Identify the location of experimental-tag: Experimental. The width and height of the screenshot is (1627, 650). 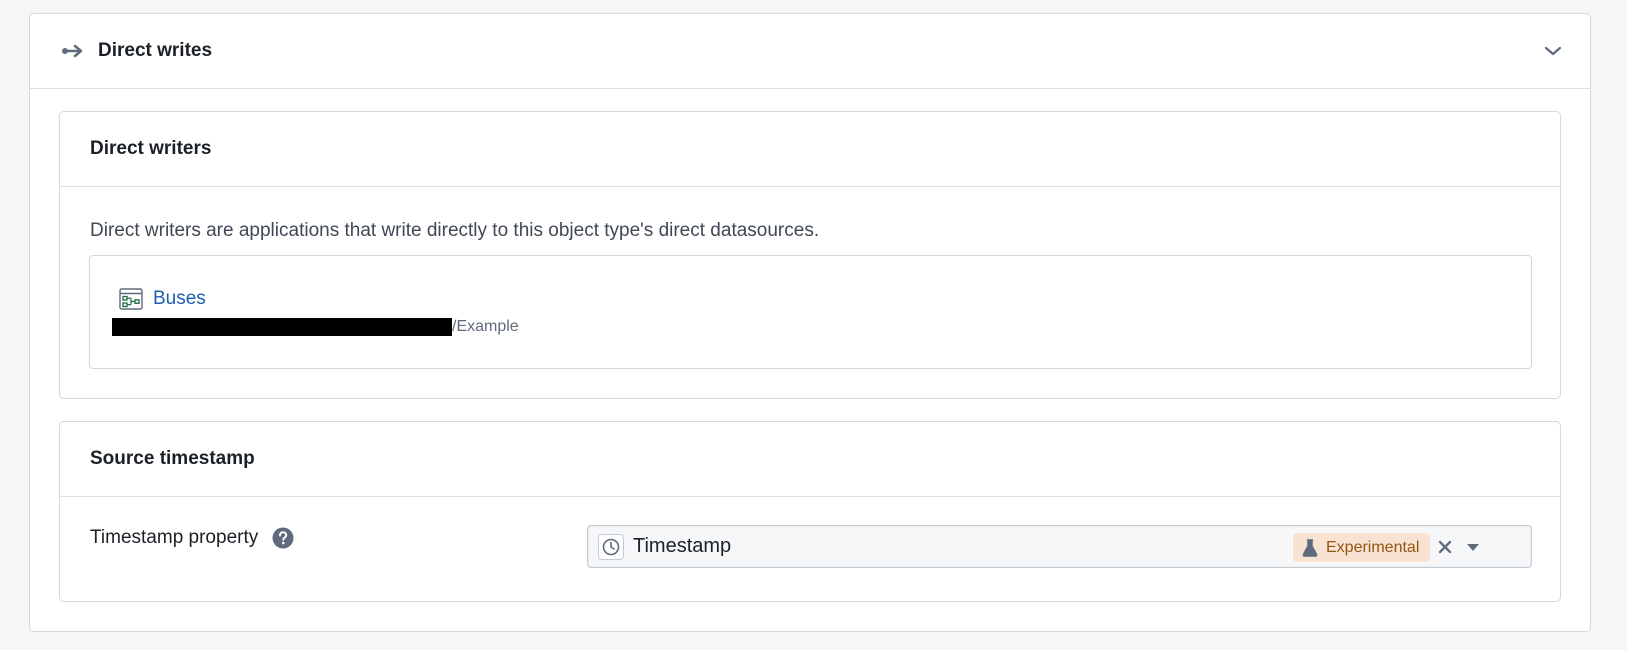
(1362, 547).